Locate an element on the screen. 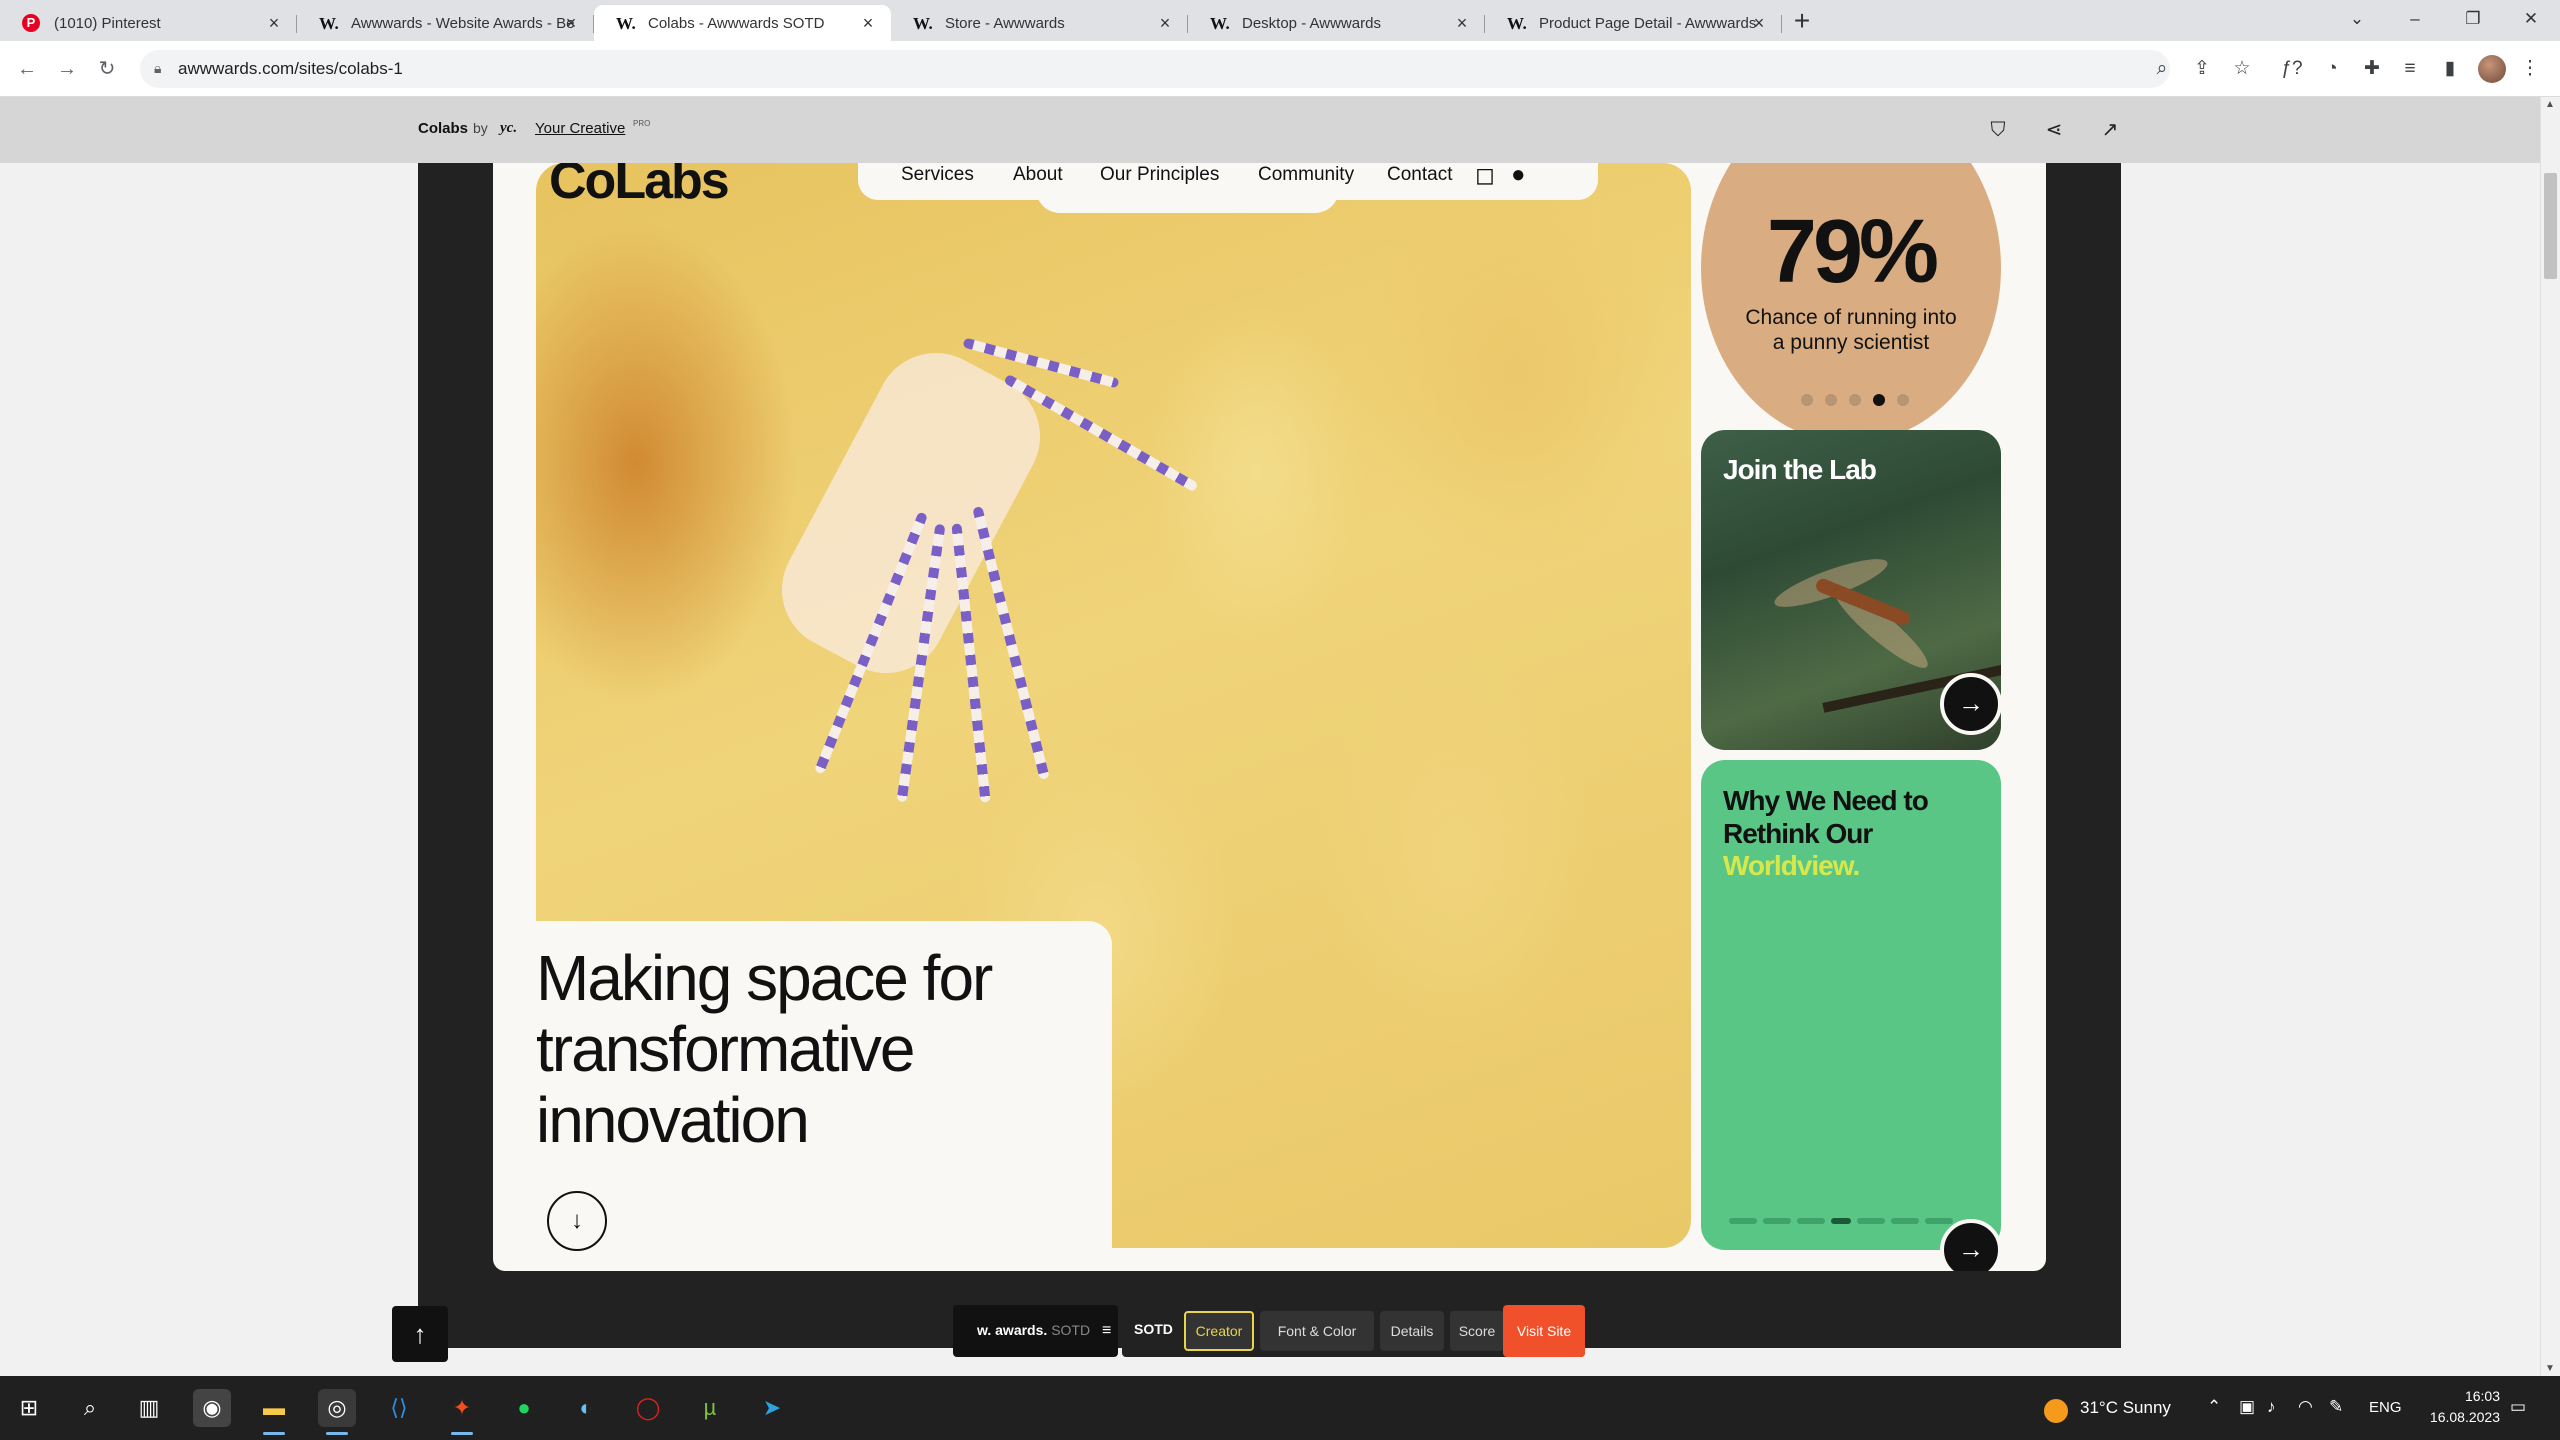  obs-icon: ◉ is located at coordinates (212, 1408).